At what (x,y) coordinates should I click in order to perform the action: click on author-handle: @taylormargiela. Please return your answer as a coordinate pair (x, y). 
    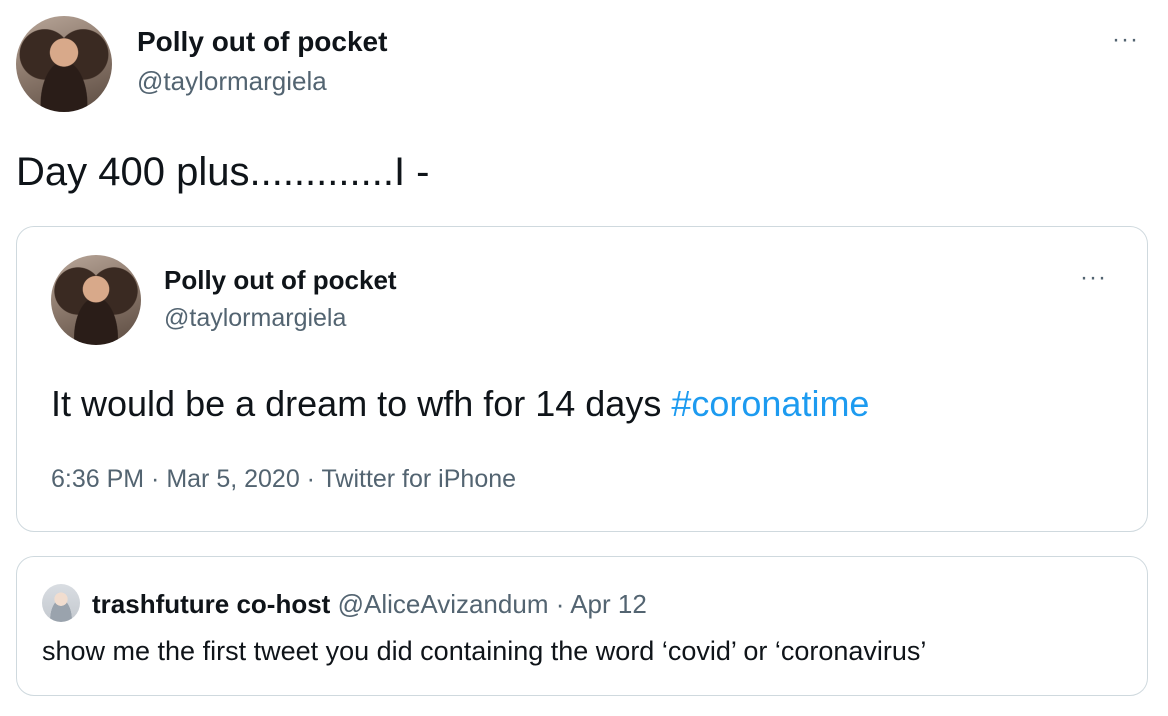
    Looking at the image, I should click on (232, 81).